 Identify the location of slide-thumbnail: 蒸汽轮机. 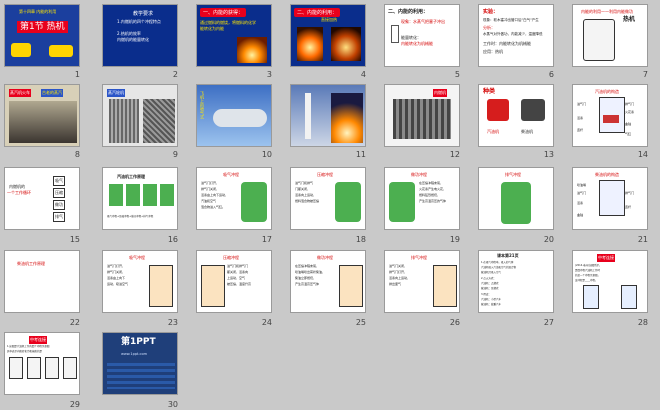
(140, 115).